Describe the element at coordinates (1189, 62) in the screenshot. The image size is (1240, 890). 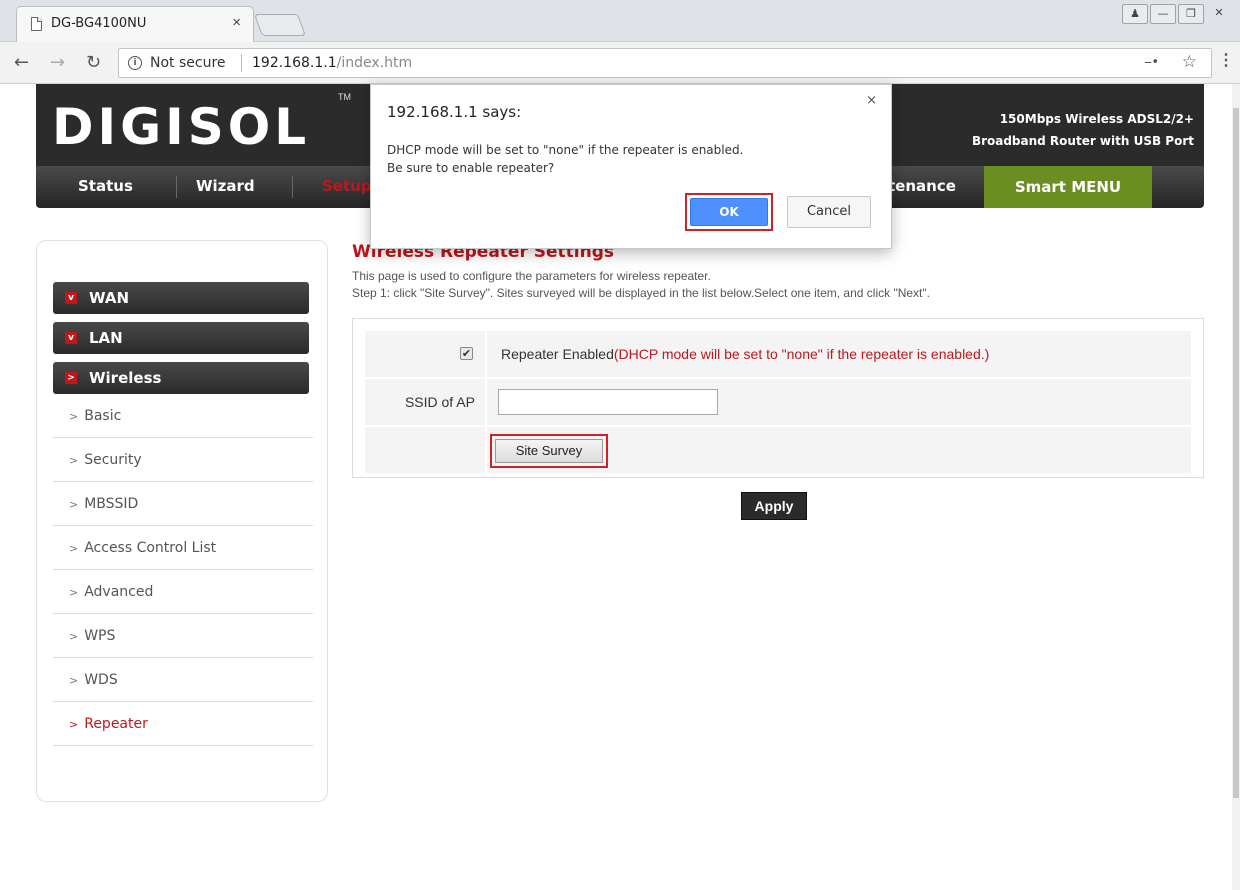
I see `bookmark-star-icon: ☆` at that location.